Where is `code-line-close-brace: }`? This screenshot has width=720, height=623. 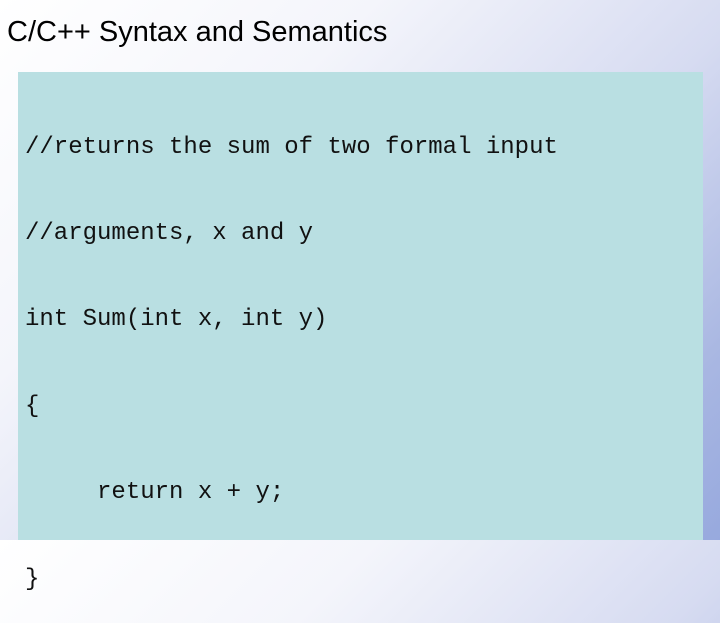
code-line-close-brace: } is located at coordinates (32, 579).